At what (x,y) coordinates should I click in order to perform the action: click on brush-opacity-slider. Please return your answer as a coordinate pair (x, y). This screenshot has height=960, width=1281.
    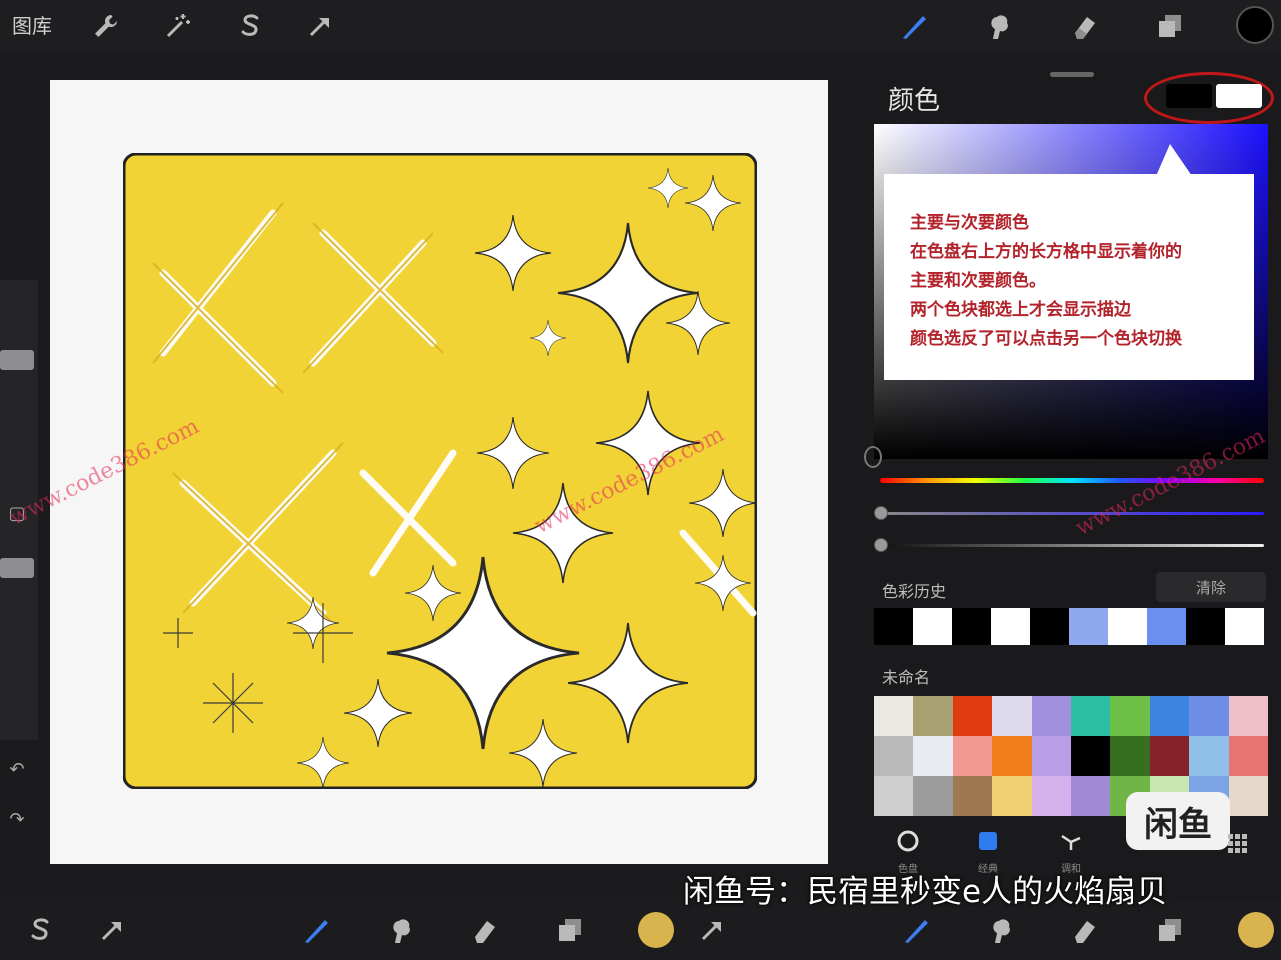
    Looking at the image, I should click on (17, 568).